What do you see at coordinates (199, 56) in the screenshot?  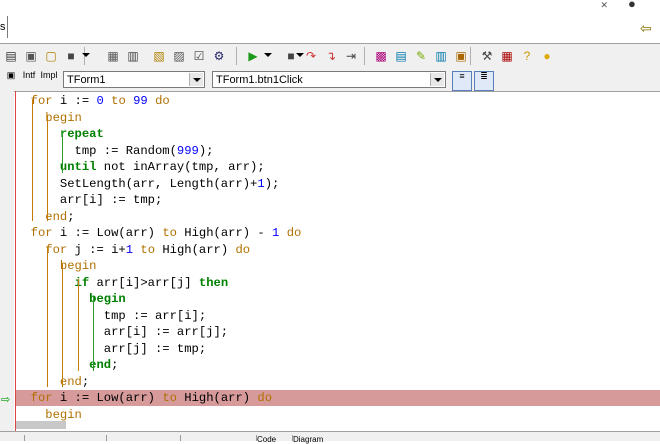 I see `remove-file-icon: ☑` at bounding box center [199, 56].